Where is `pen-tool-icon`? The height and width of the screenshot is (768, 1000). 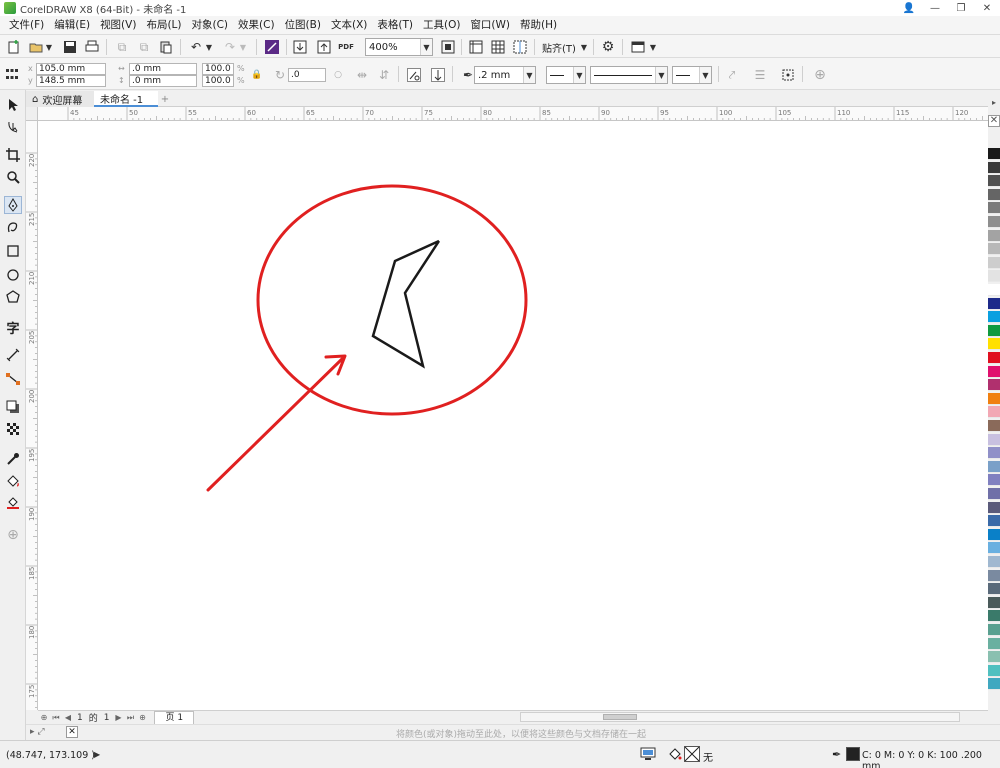
pen-tool-icon is located at coordinates (13, 205).